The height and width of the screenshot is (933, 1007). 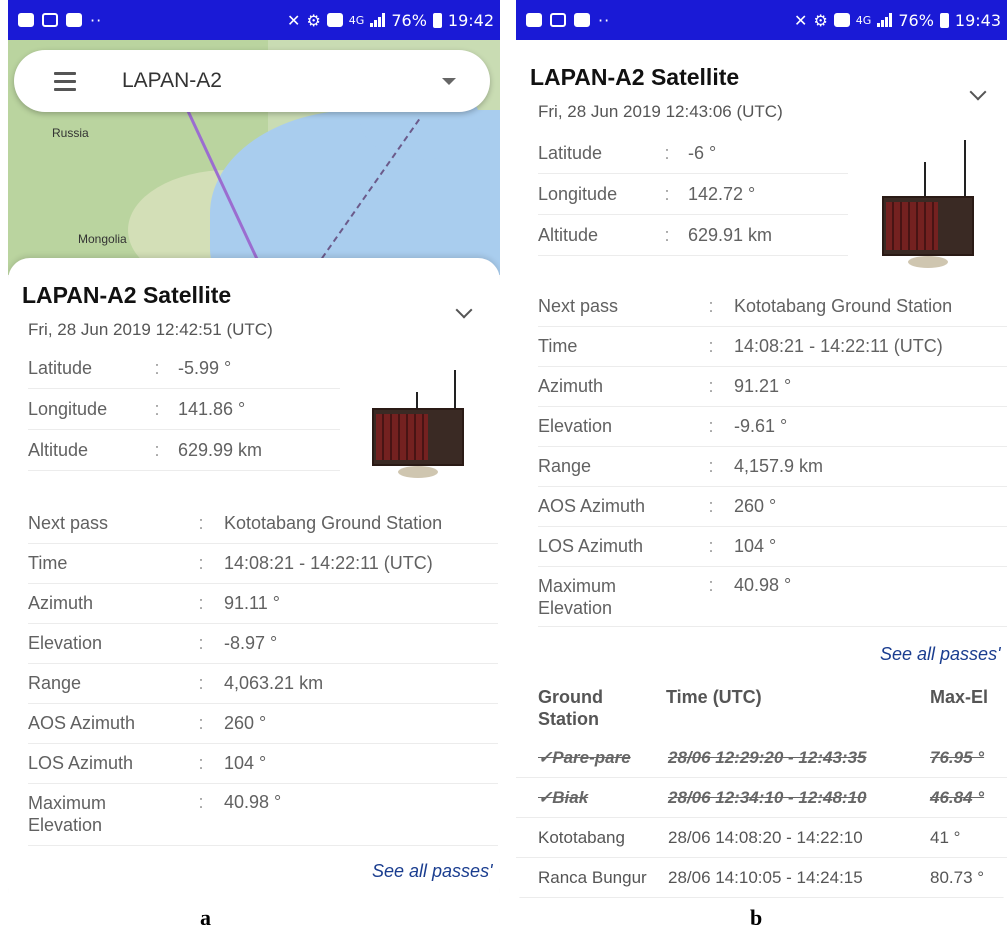 I want to click on cell-time: 28/06 14:08:20 - 14:22:10, so click(x=765, y=837).